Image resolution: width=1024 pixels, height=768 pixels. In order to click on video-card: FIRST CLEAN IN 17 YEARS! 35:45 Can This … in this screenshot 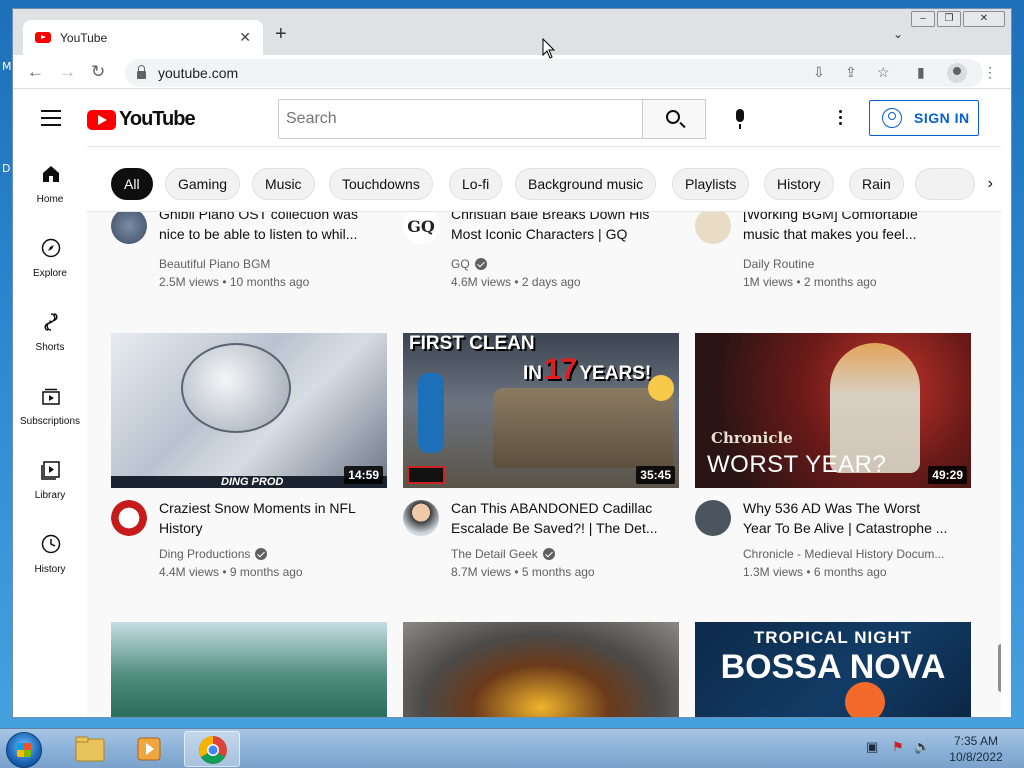, I will do `click(541, 463)`.